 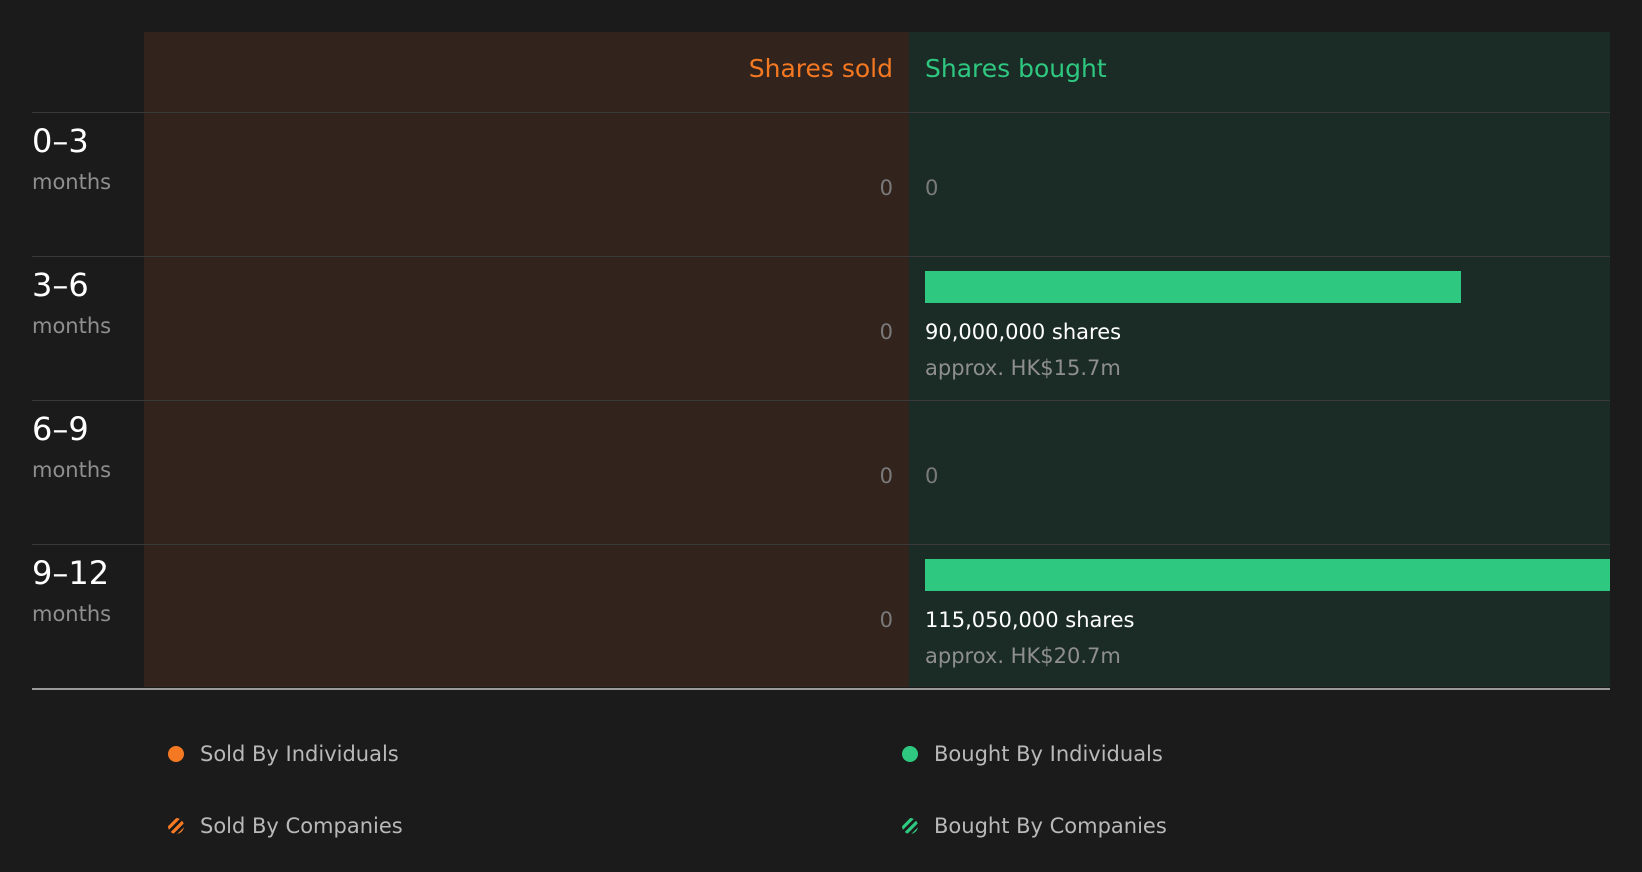 What do you see at coordinates (71, 573) in the screenshot?
I see `period-label: 9–12` at bounding box center [71, 573].